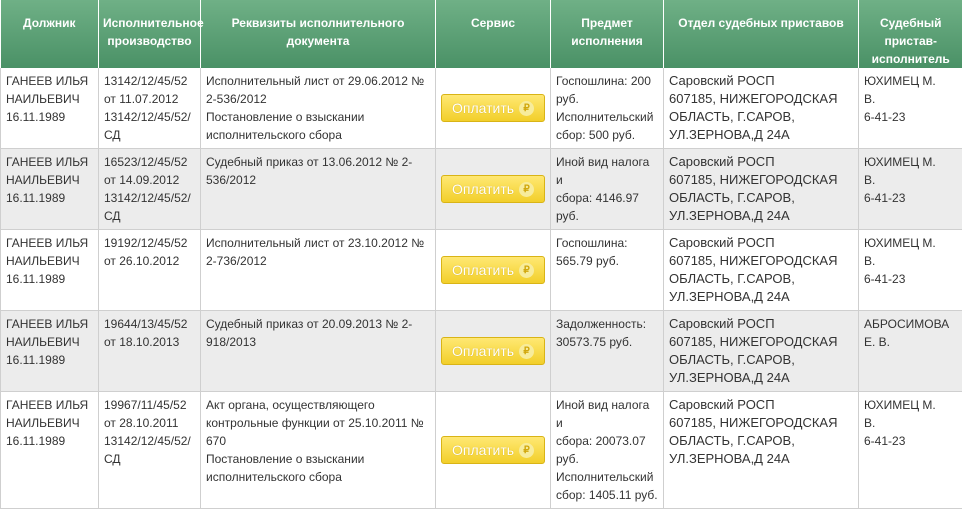  Describe the element at coordinates (50, 34) in the screenshot. I see `header-debtor: Должник` at that location.